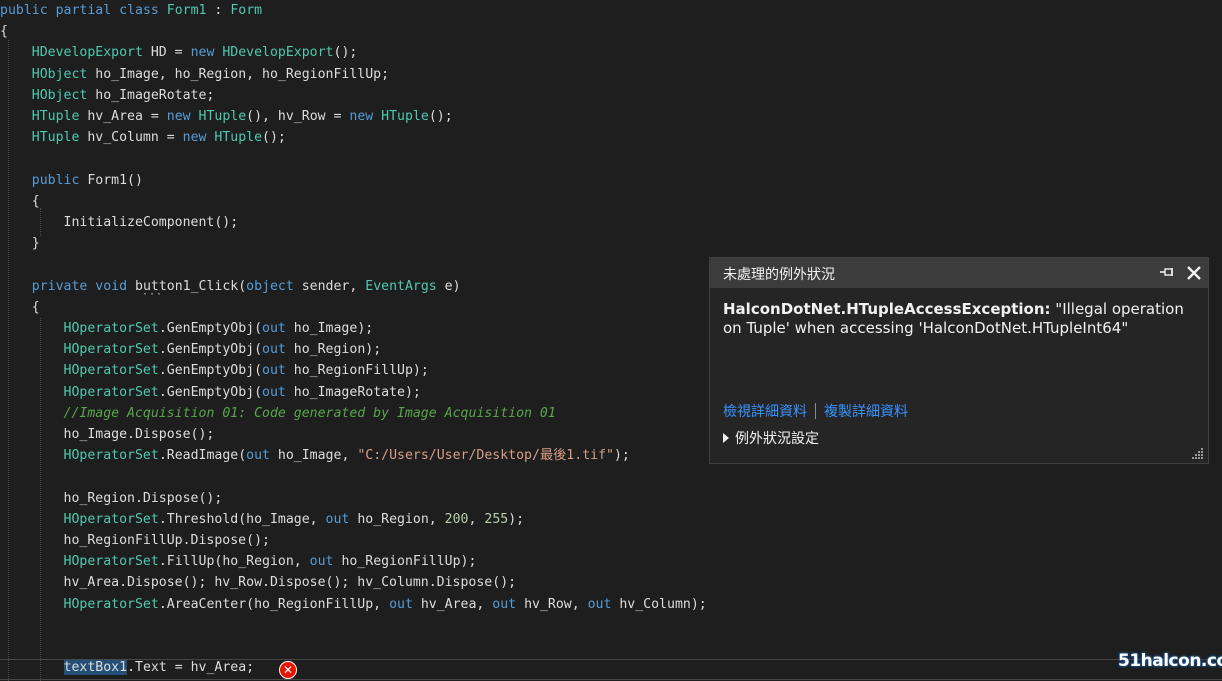 The height and width of the screenshot is (681, 1222). What do you see at coordinates (274, 604) in the screenshot?
I see `code-token: .AreaCenter(ho_RegionFillUp,` at bounding box center [274, 604].